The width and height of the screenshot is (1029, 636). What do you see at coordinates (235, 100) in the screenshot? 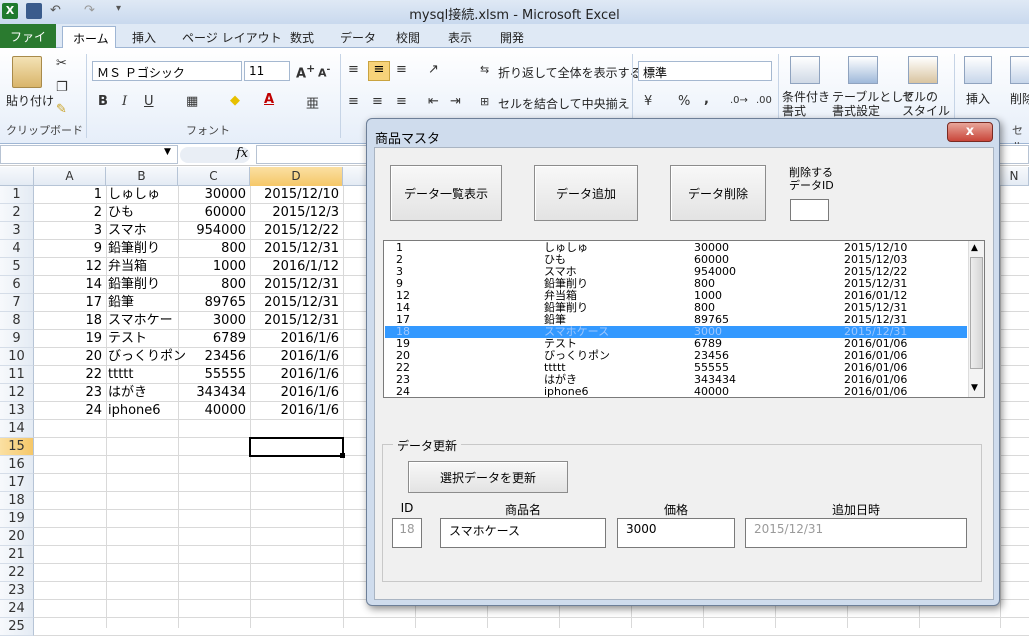
I see `fill-color-icon: ◆` at bounding box center [235, 100].